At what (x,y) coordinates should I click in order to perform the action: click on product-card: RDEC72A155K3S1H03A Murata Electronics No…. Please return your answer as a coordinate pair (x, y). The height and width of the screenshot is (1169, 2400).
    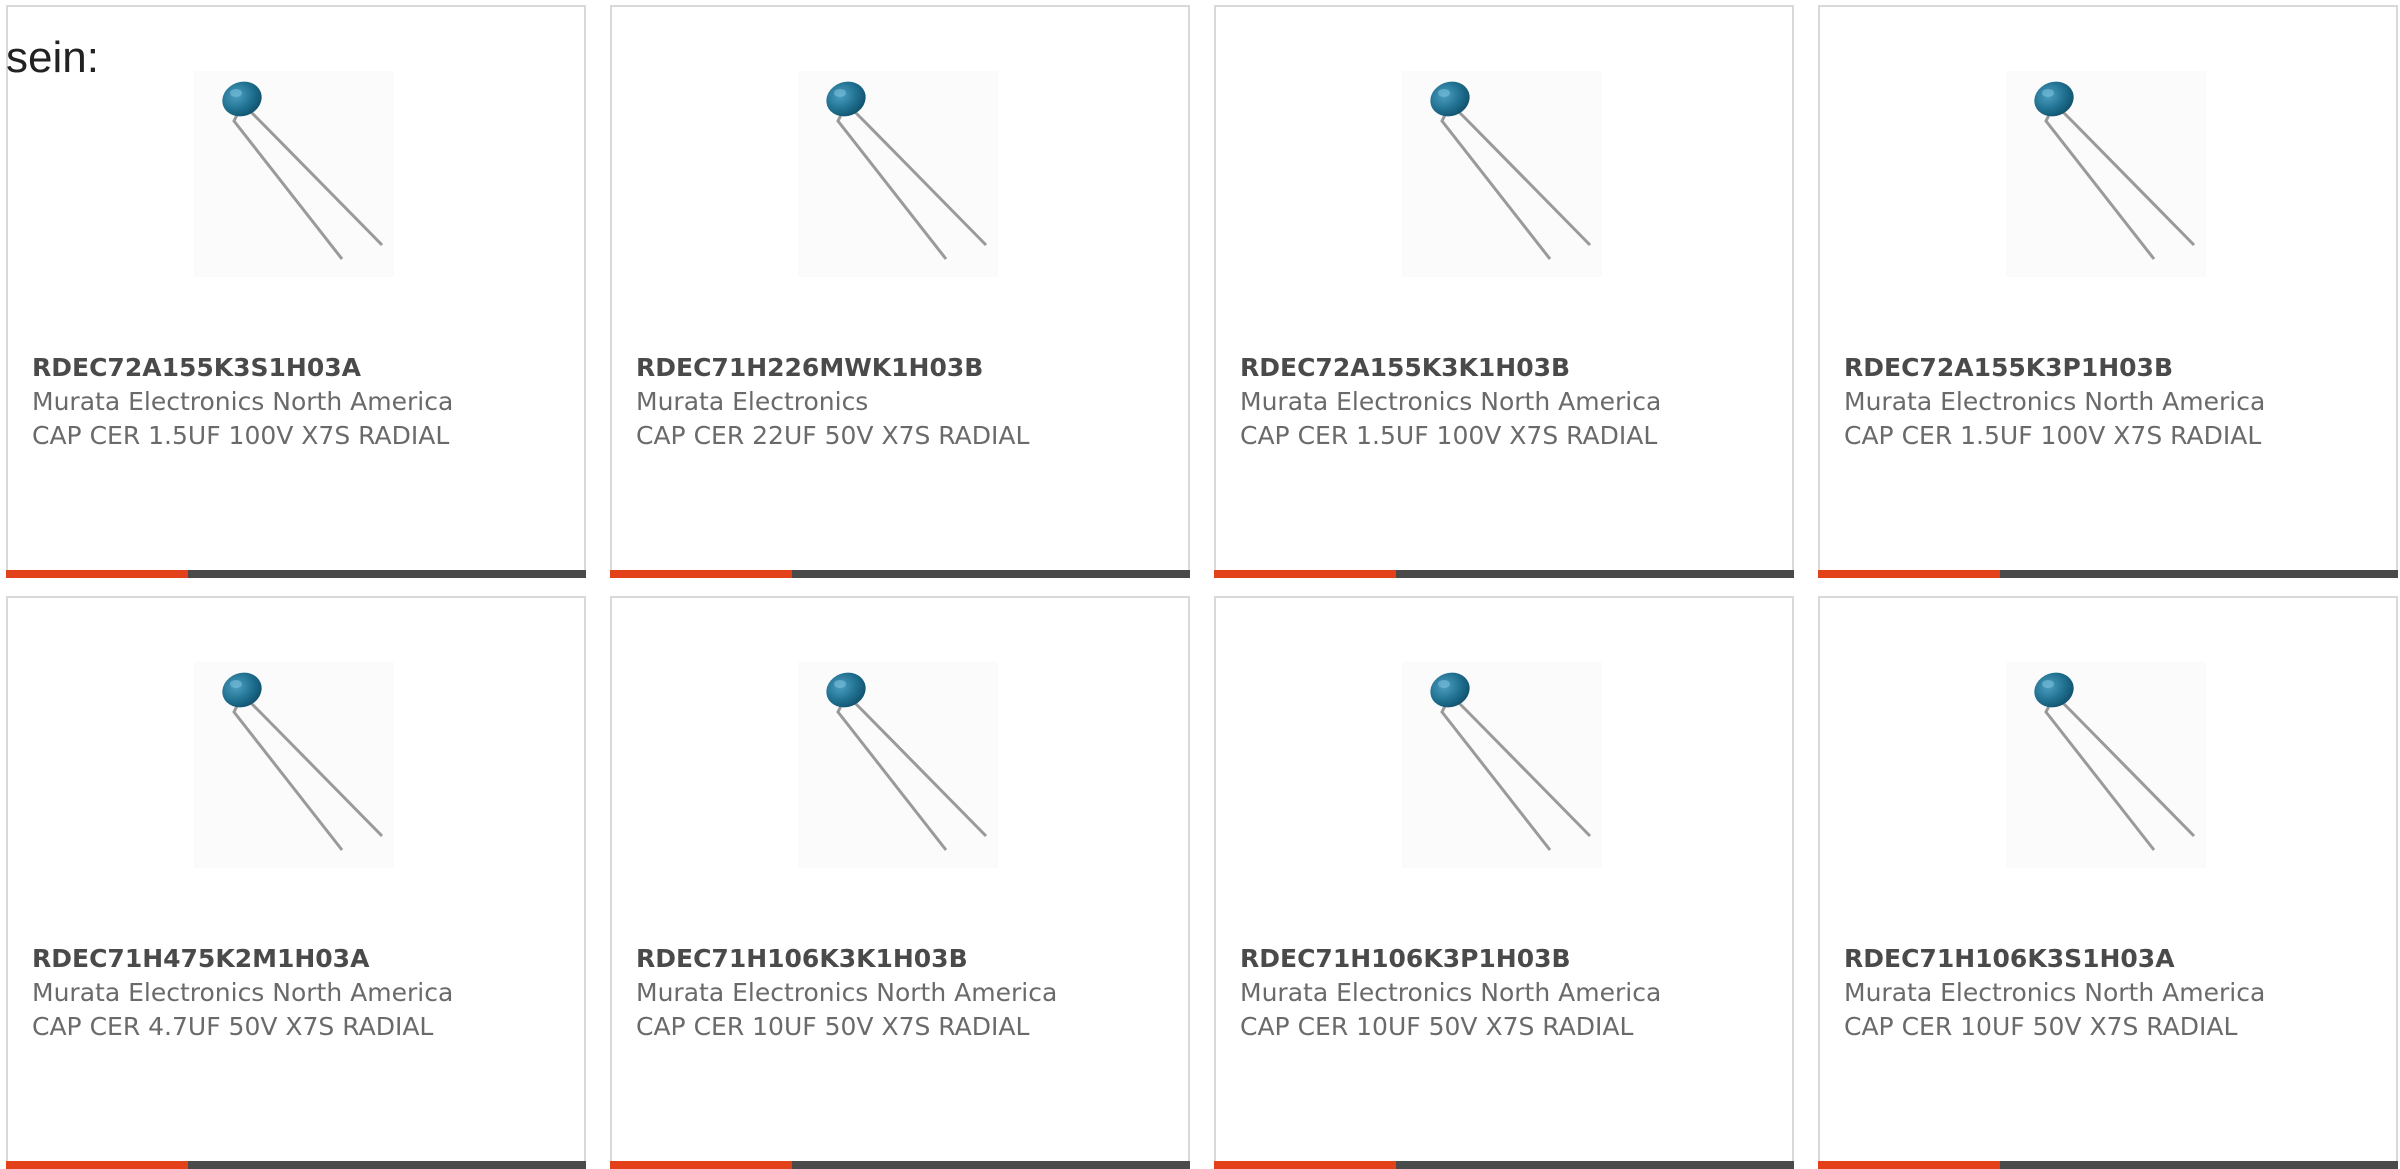
    Looking at the image, I should click on (296, 291).